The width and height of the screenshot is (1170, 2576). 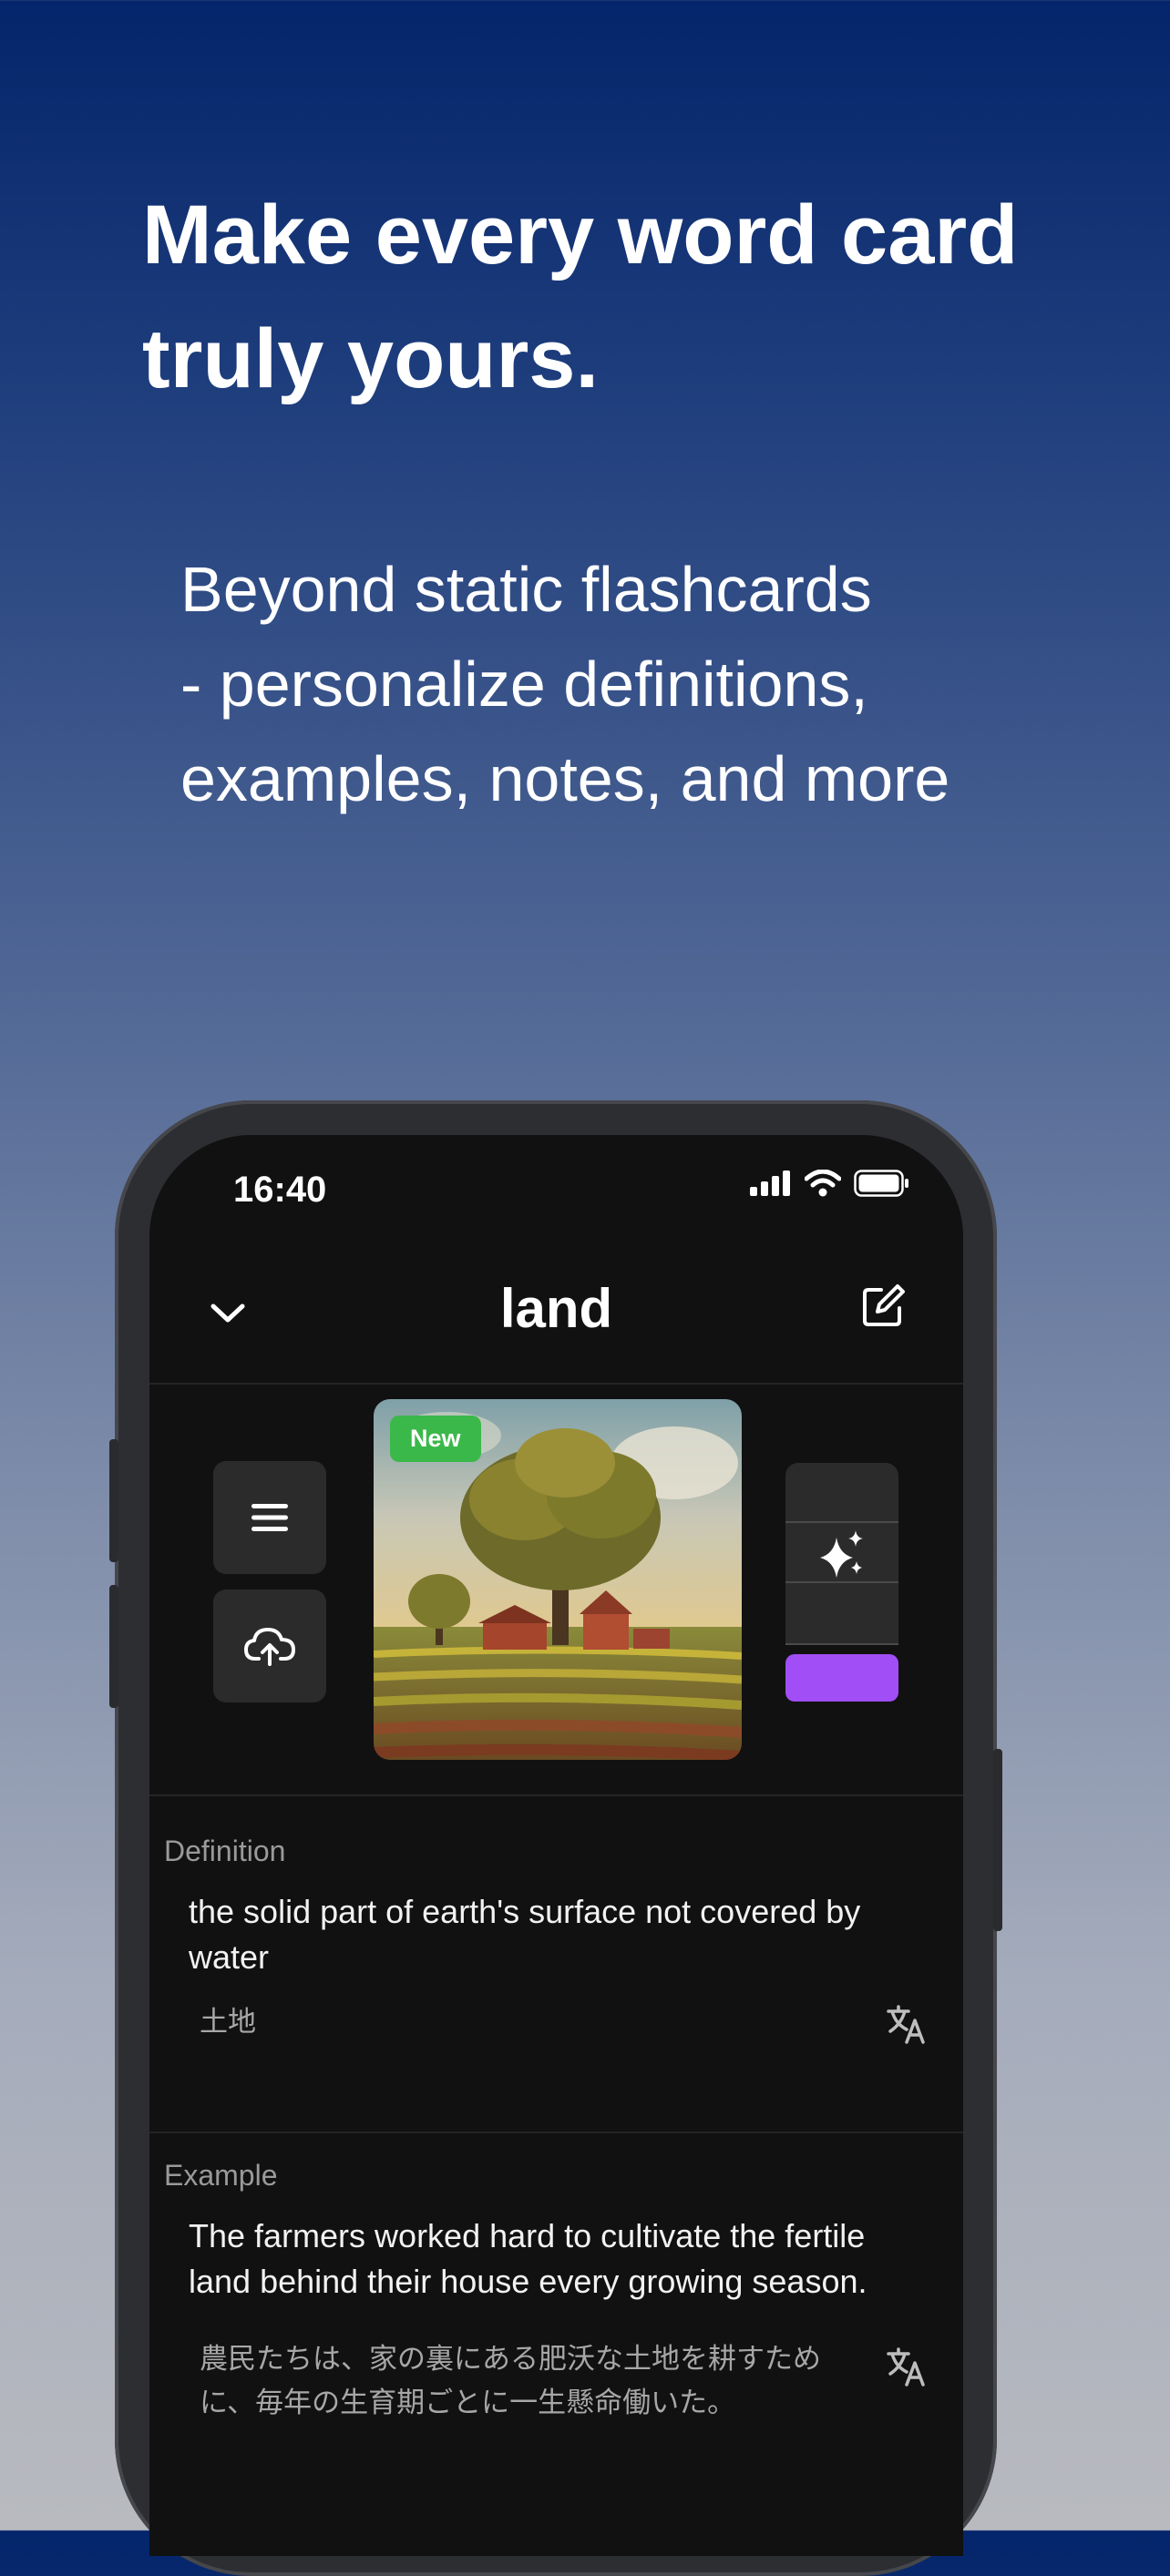 What do you see at coordinates (221, 2175) in the screenshot?
I see `example-label: Example` at bounding box center [221, 2175].